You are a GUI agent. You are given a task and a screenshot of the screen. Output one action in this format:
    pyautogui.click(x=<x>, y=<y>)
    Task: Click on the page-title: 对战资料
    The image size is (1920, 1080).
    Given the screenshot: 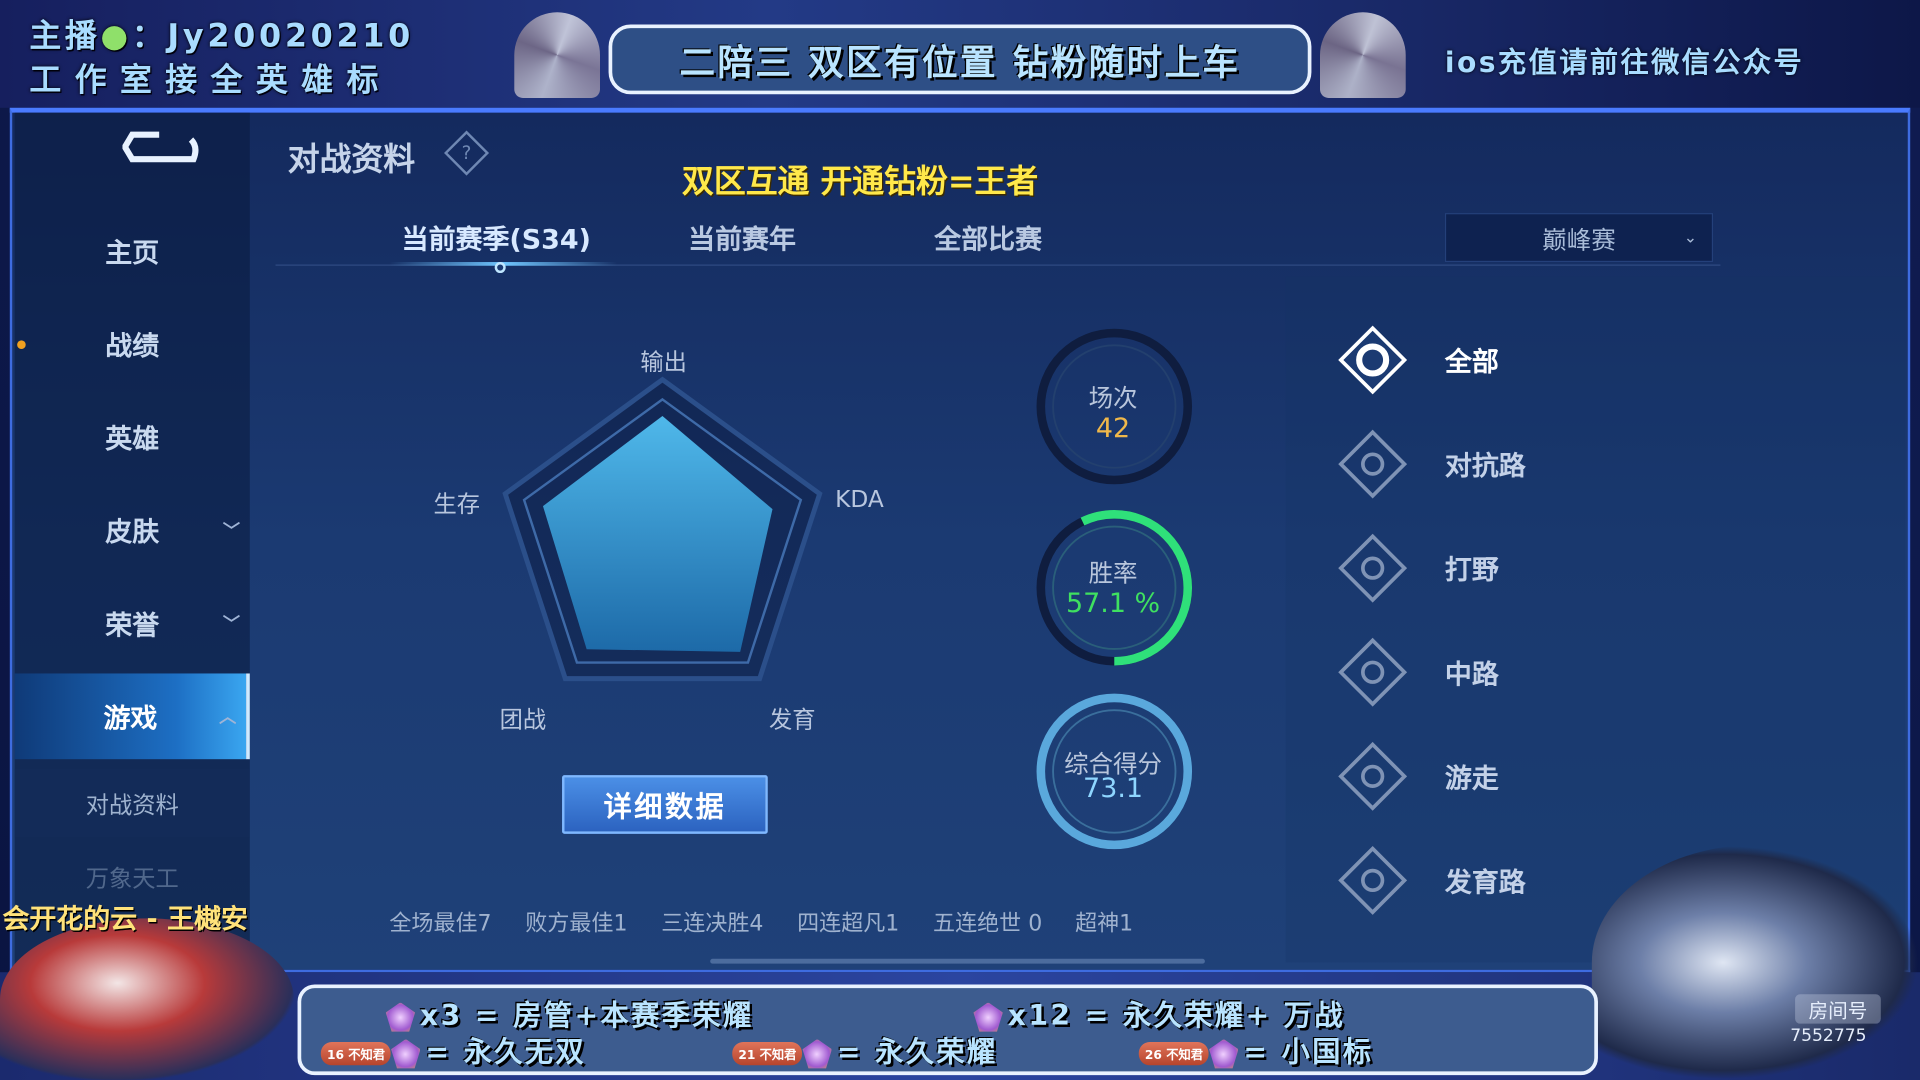 What is the action you would take?
    pyautogui.click(x=351, y=160)
    